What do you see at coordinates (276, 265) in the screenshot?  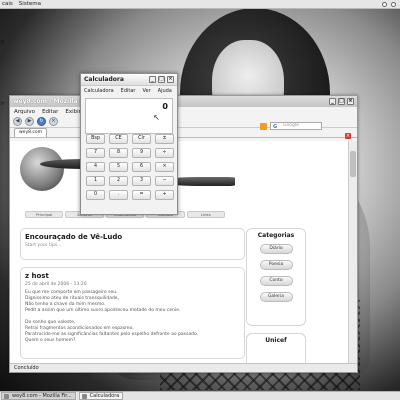 I see `category-poesia: Poesia` at bounding box center [276, 265].